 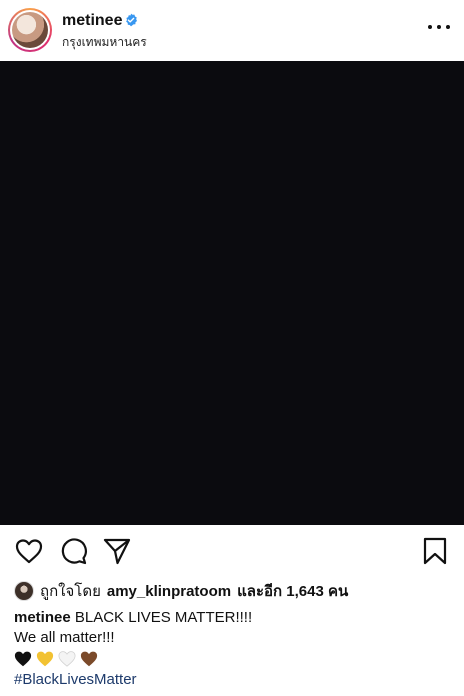 I want to click on verified-badge-icon, so click(x=132, y=20).